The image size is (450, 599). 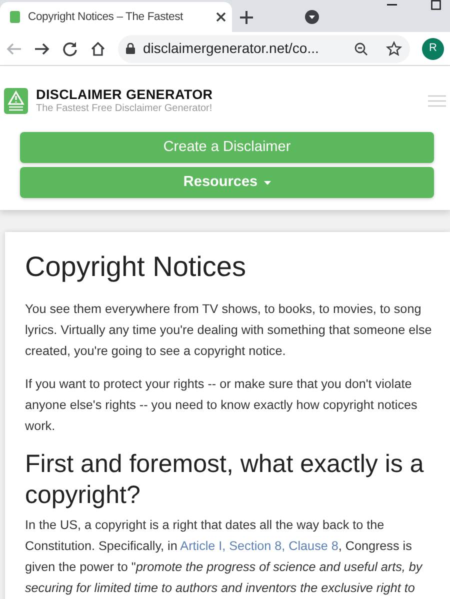 What do you see at coordinates (125, 108) in the screenshot?
I see `tagline: The Fastest Free Disclaimer Generator!` at bounding box center [125, 108].